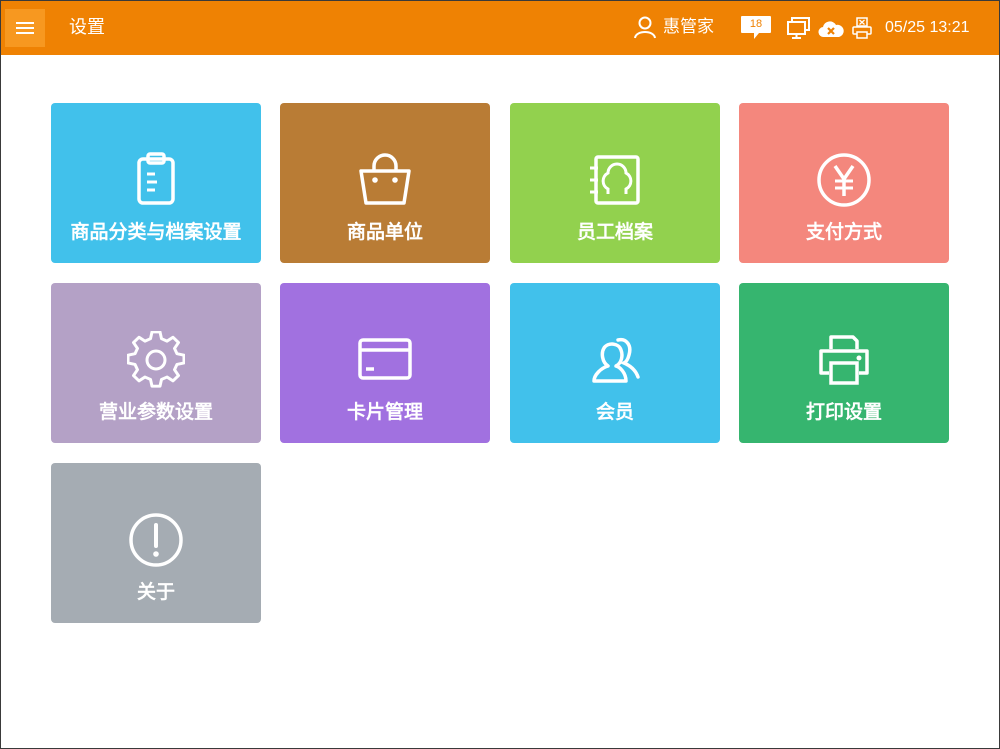  Describe the element at coordinates (87, 27) in the screenshot. I see `page-title: 设置` at that location.